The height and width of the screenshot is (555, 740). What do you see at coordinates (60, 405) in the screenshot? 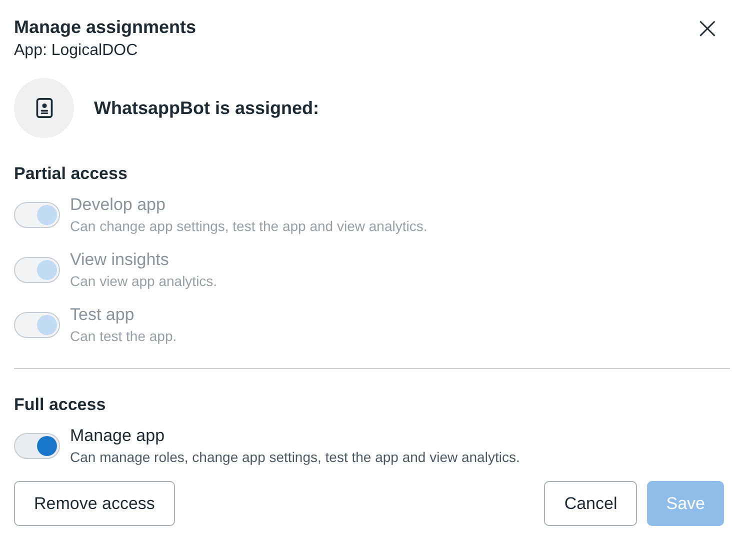
I see `section-heading: Full access` at bounding box center [60, 405].